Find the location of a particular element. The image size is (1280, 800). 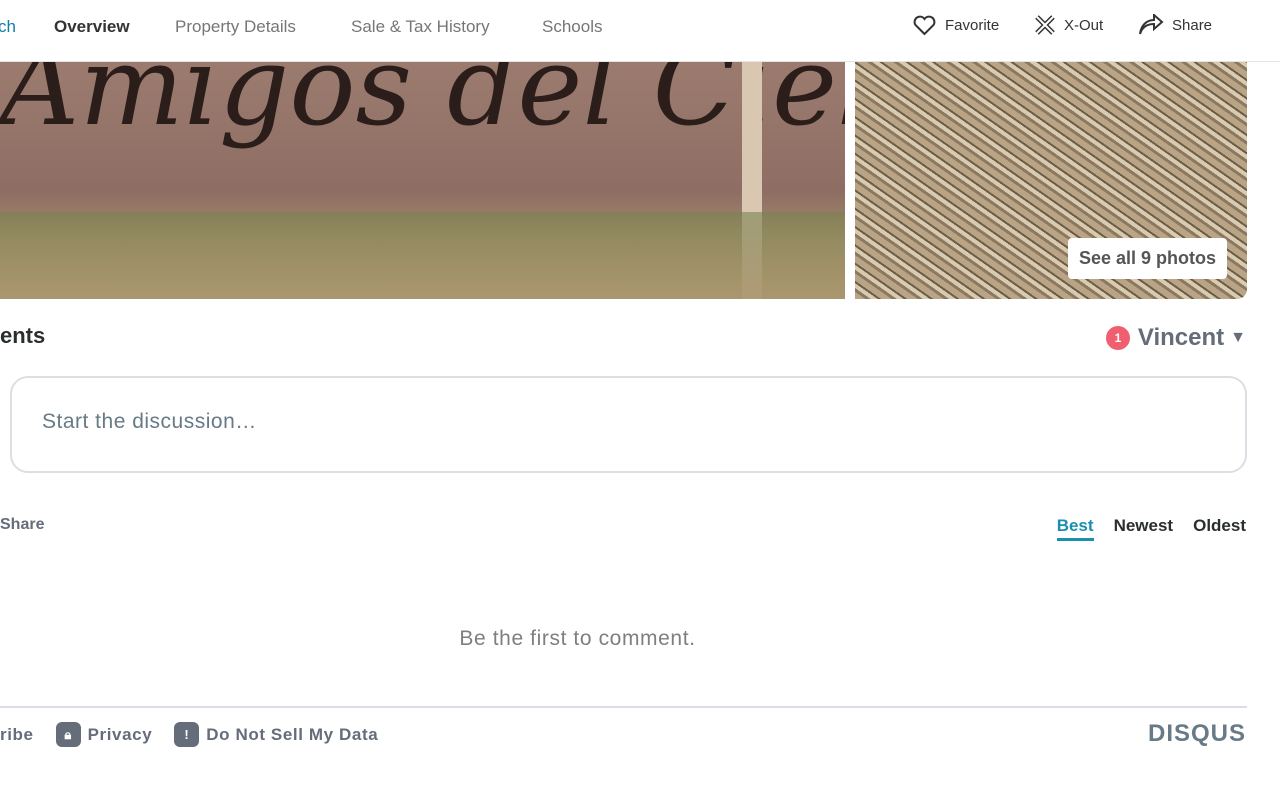

lock-icon: 🔒︎ is located at coordinates (68, 734).